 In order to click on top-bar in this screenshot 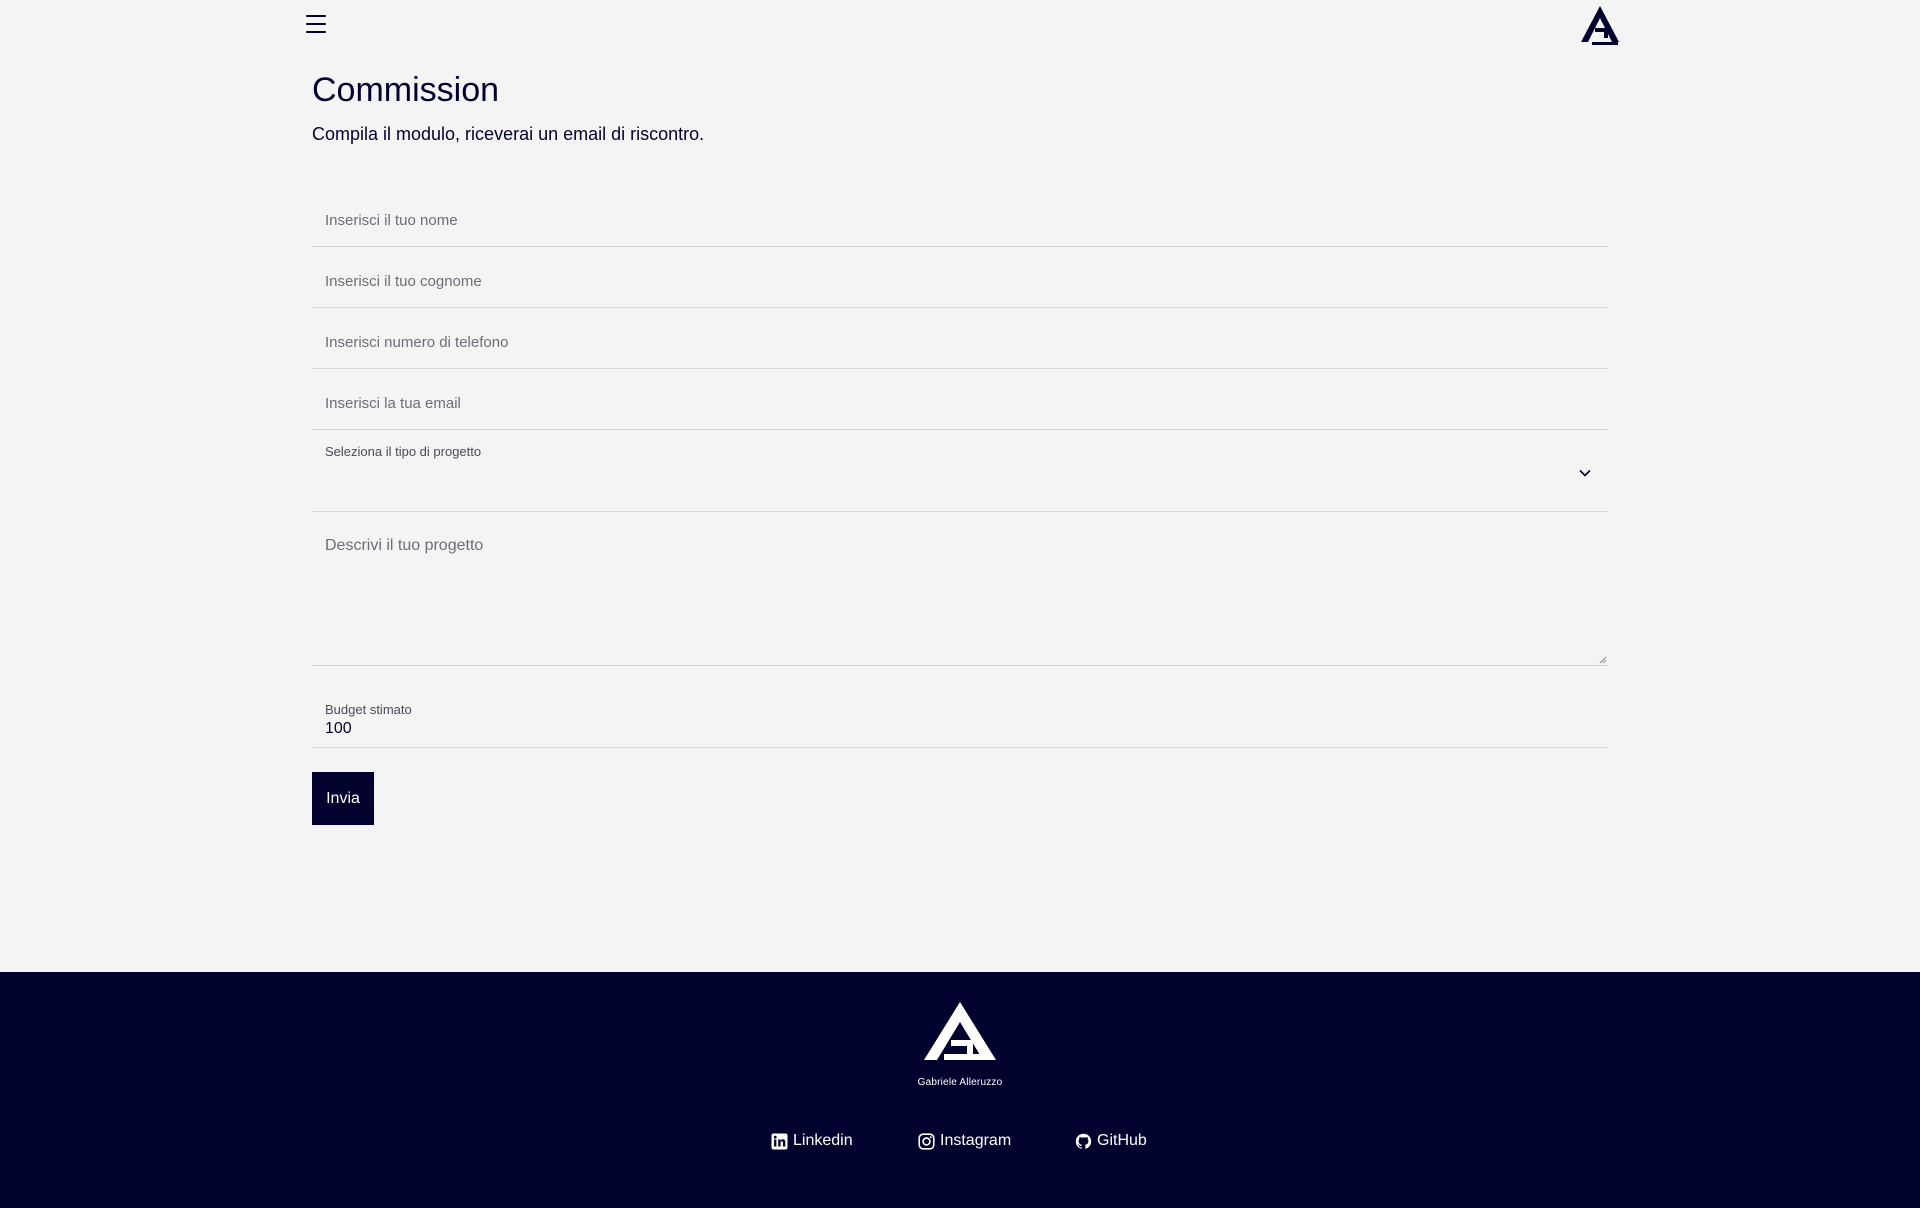, I will do `click(960, 25)`.